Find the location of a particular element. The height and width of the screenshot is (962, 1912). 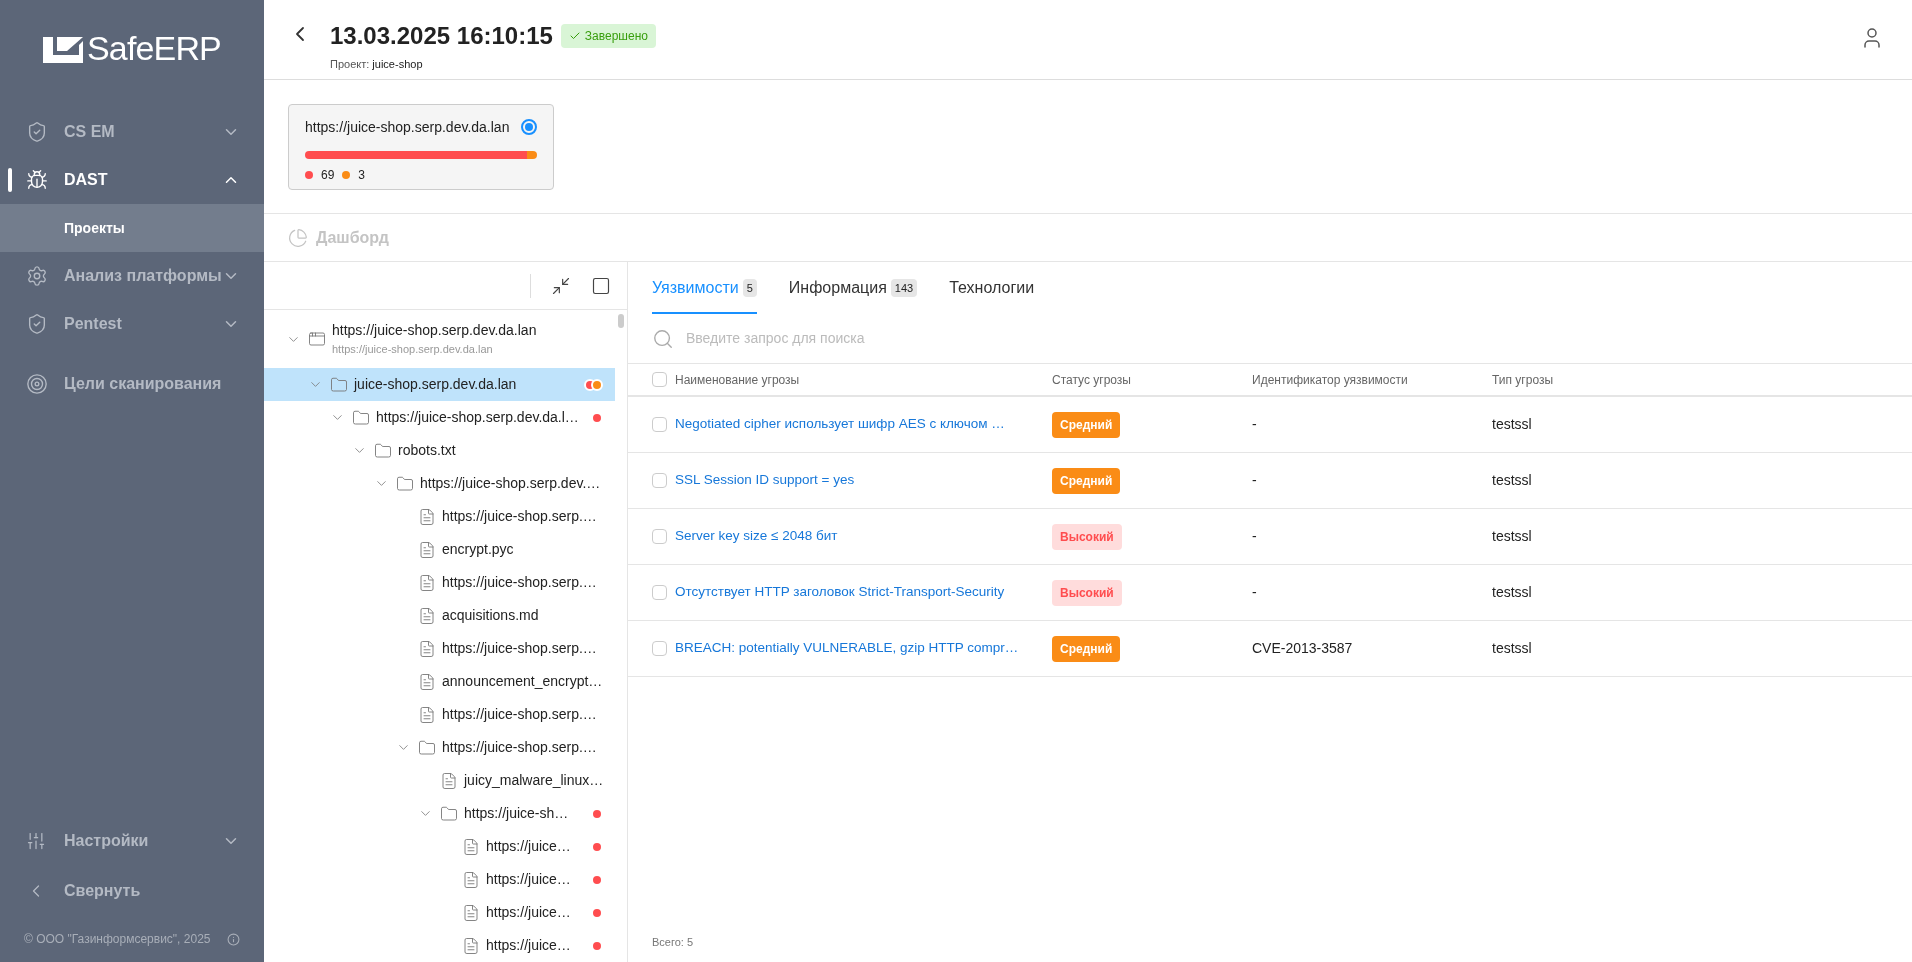

tab: Информация 143 is located at coordinates (853, 295).